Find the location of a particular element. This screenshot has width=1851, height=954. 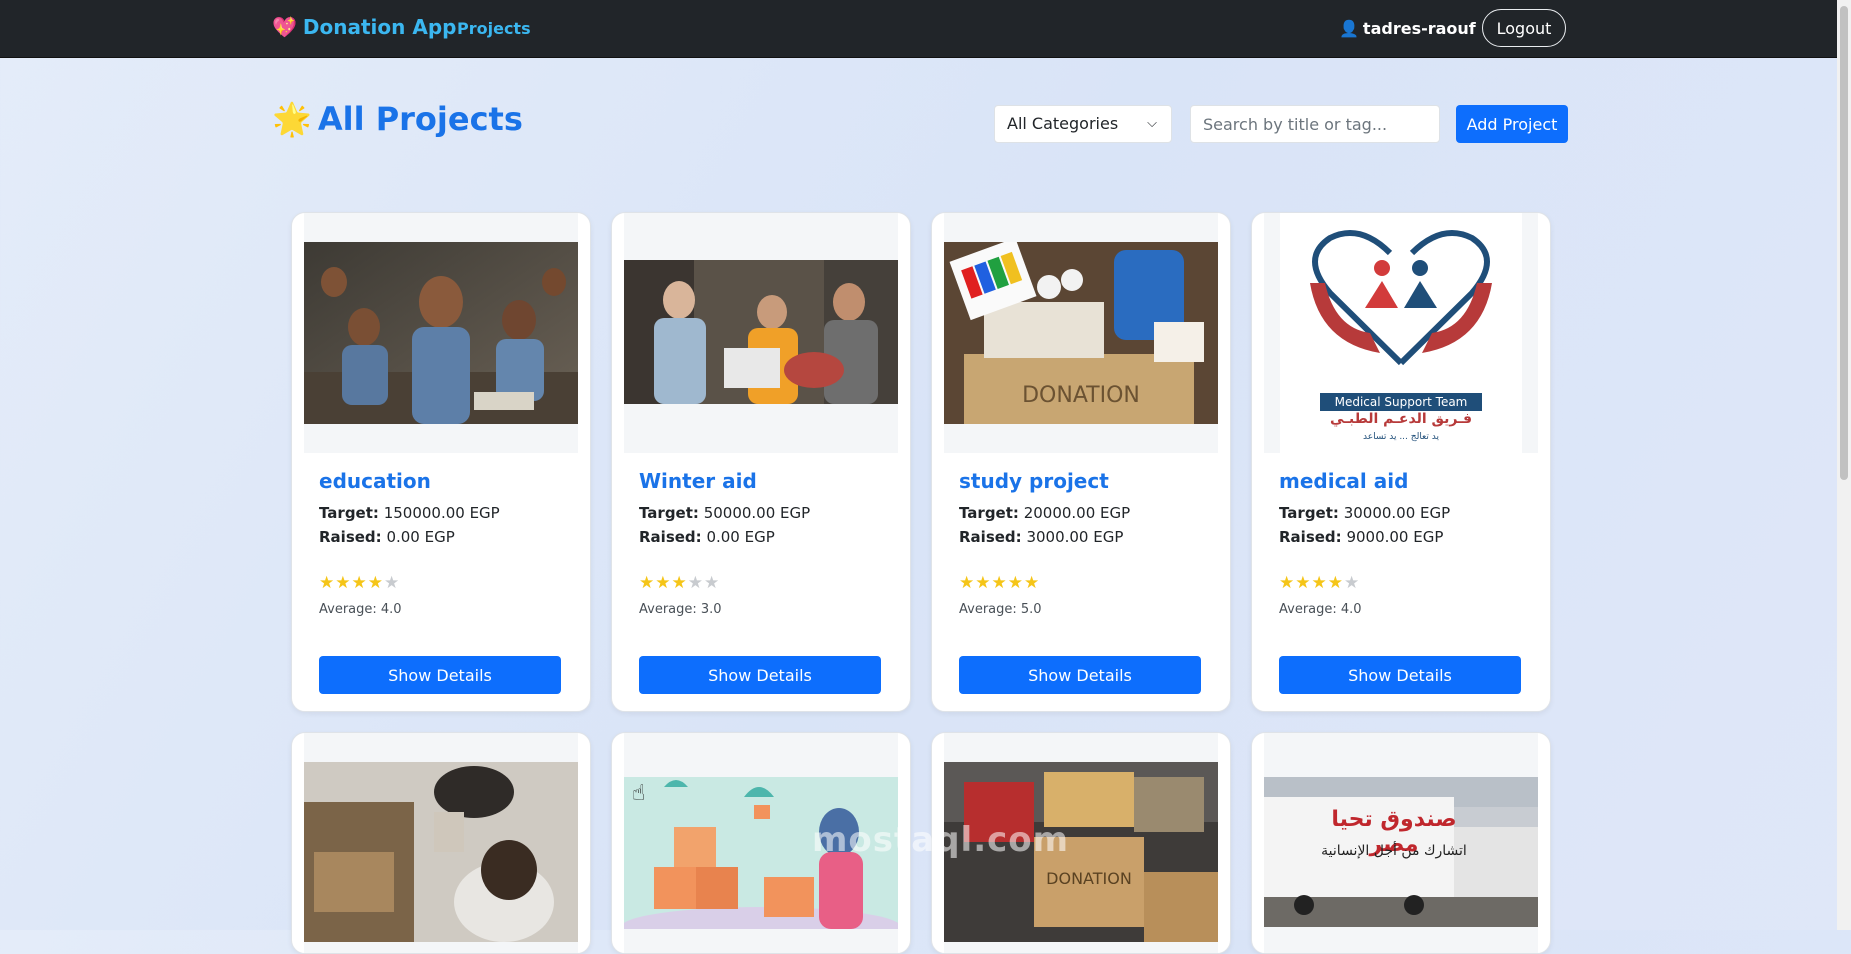

username: tadres-raouf is located at coordinates (1419, 28).